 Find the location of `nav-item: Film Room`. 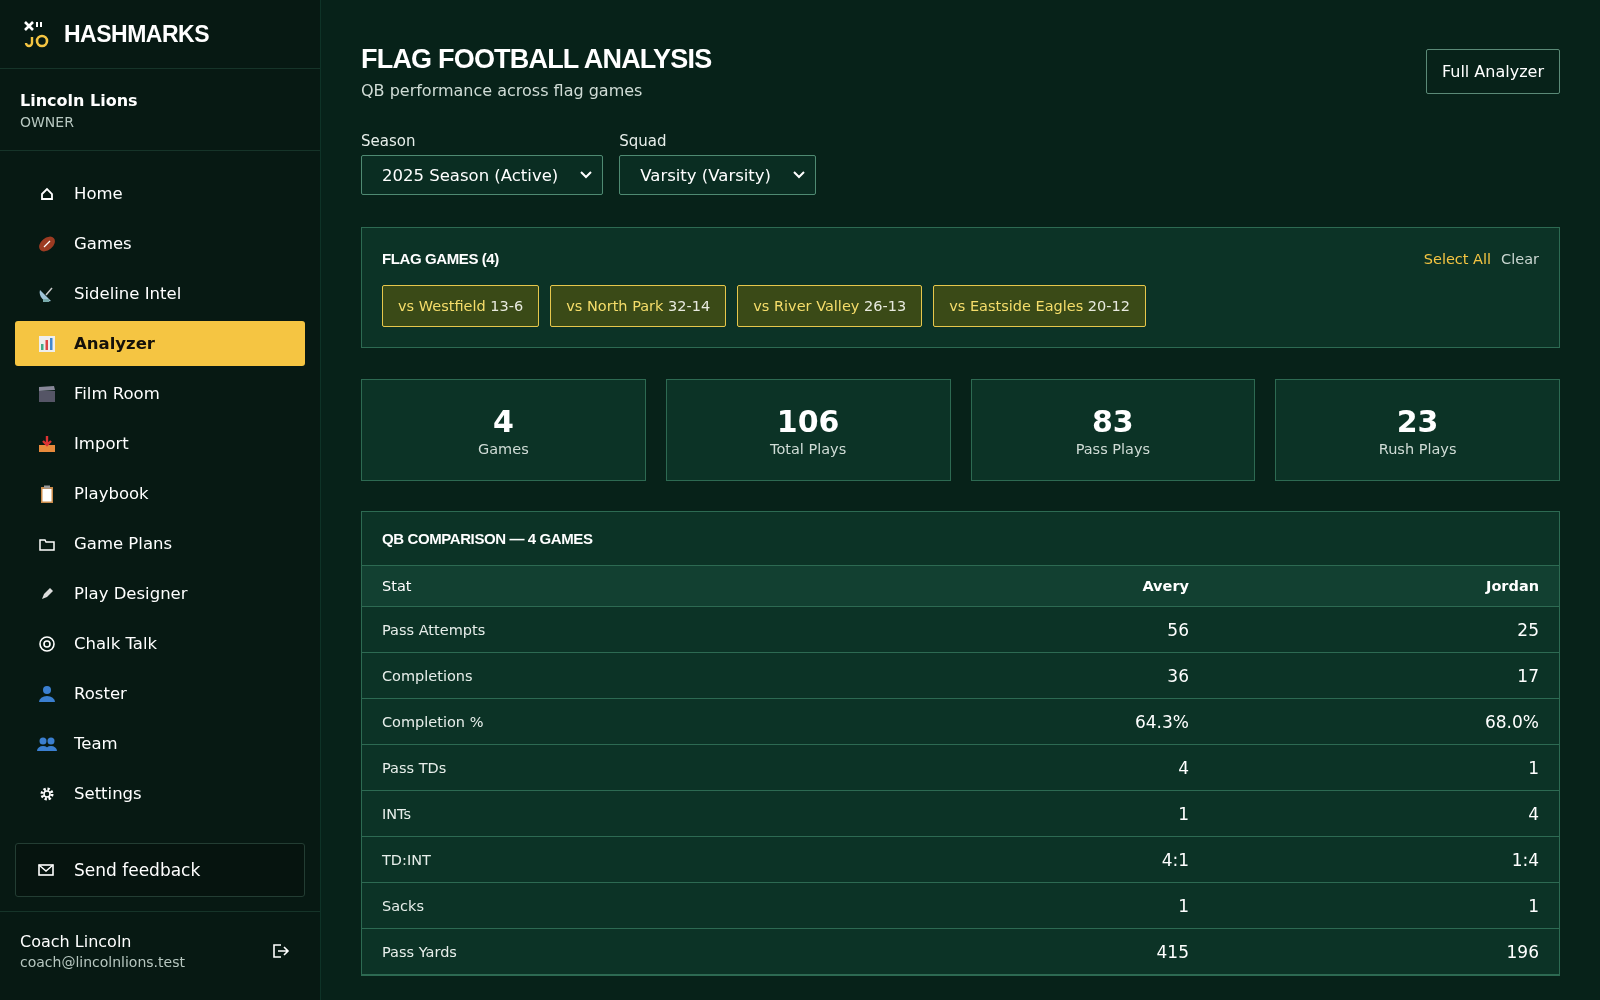

nav-item: Film Room is located at coordinates (160, 393).